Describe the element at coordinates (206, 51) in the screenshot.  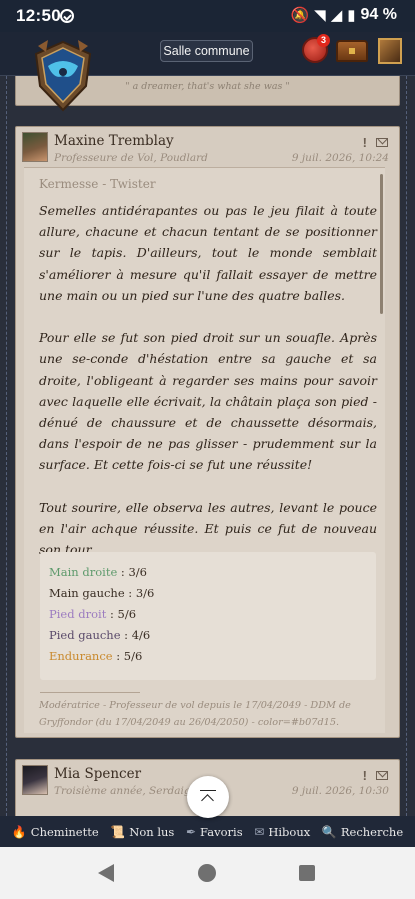
I see `common-room-button: Salle commune` at that location.